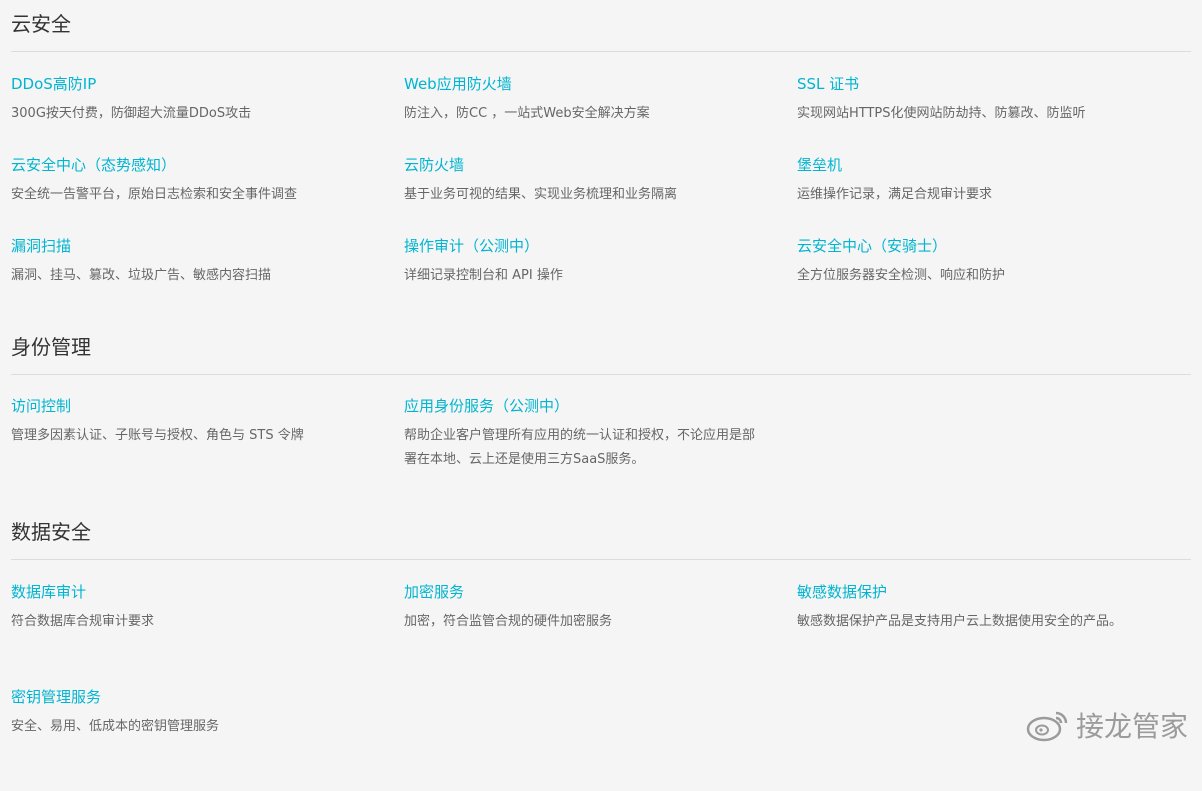 This screenshot has height=791, width=1202. I want to click on product-item: 云安全中心（安骑士） 全方位服务器安全检测、响应和防护, so click(994, 275).